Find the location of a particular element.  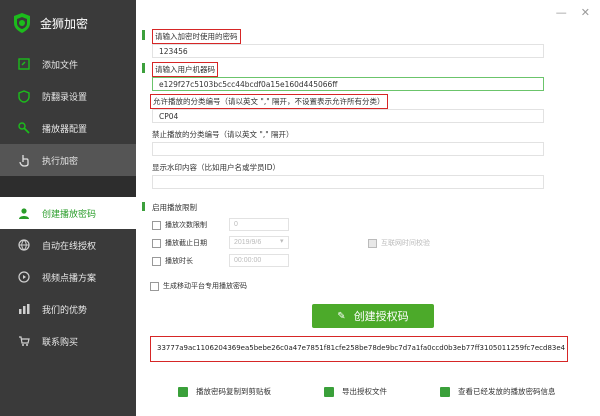

search-icon is located at coordinates (445, 391).